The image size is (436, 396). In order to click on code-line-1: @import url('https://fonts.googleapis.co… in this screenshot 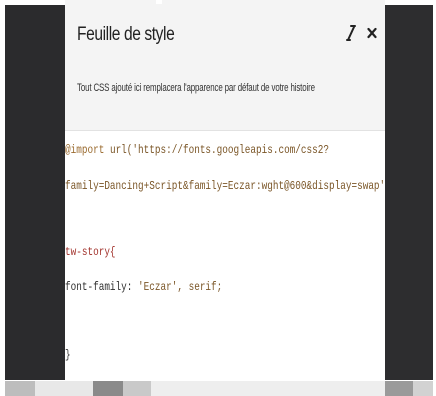, I will do `click(197, 150)`.